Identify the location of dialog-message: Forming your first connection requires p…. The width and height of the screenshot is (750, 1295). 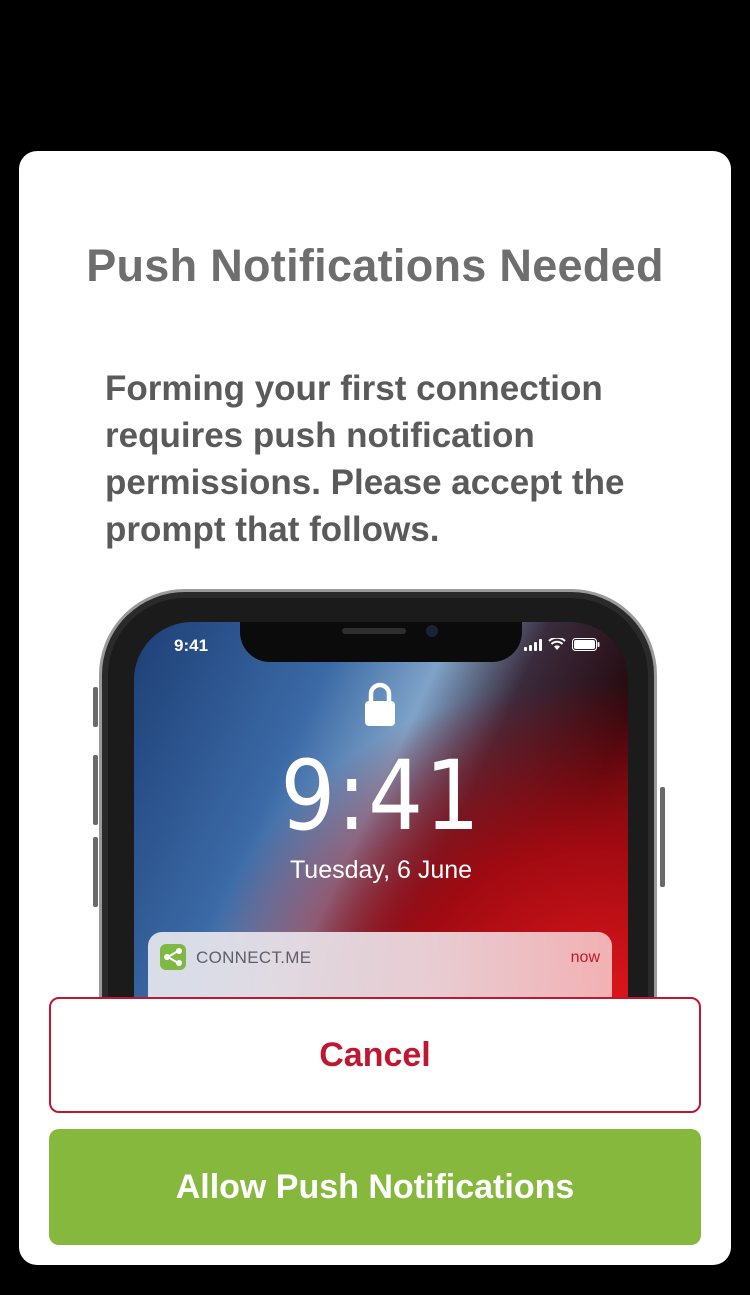
(365, 459).